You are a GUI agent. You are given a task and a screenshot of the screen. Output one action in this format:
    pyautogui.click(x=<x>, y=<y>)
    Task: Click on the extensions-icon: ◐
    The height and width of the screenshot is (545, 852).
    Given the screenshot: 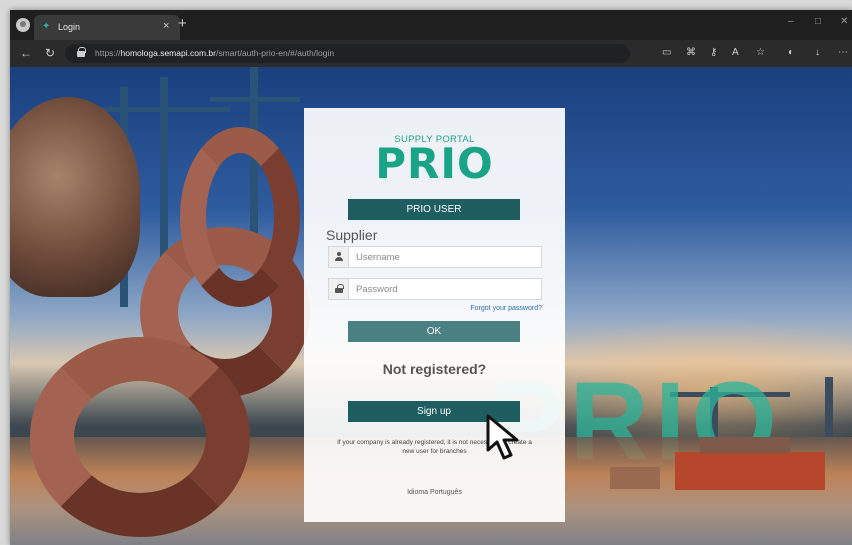 What is the action you would take?
    pyautogui.click(x=791, y=53)
    